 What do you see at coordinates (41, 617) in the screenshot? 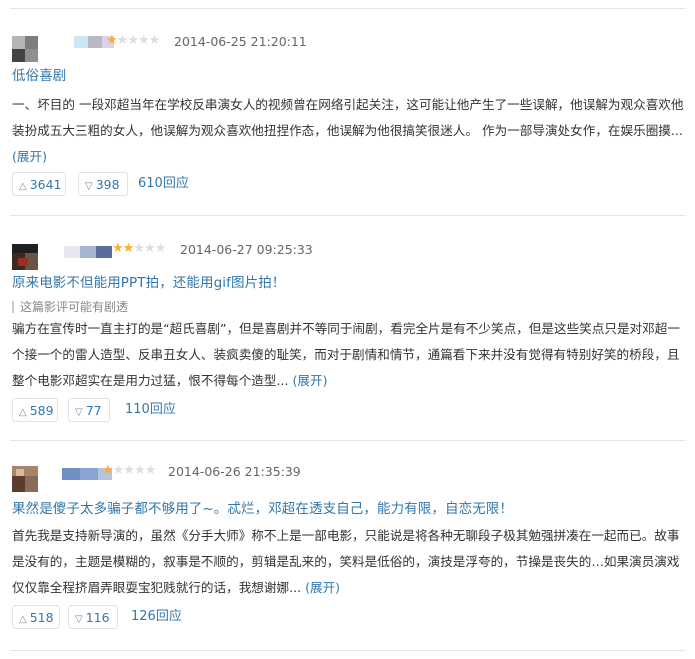
I see `useful-count: 518` at bounding box center [41, 617].